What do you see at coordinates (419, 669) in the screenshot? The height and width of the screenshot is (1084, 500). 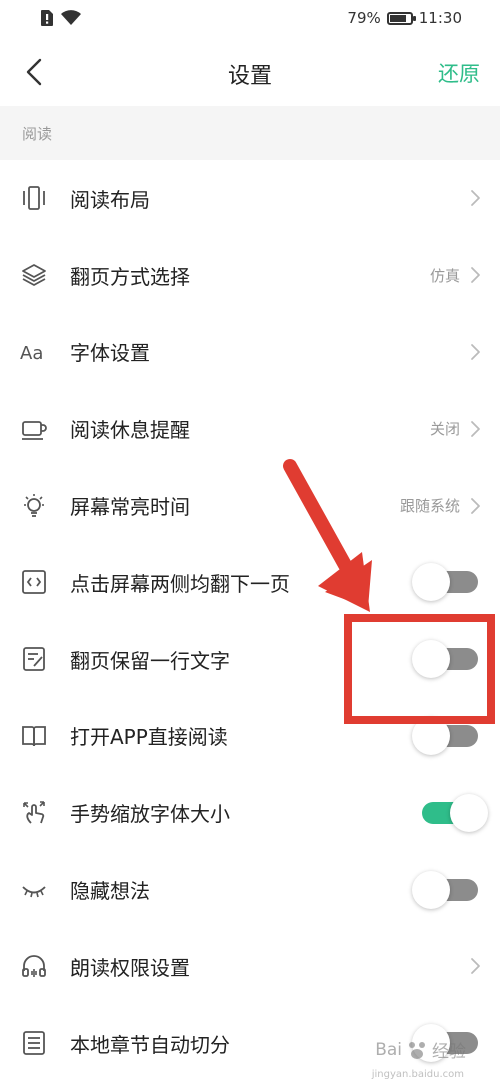 I see `annotation-highlight-box` at bounding box center [419, 669].